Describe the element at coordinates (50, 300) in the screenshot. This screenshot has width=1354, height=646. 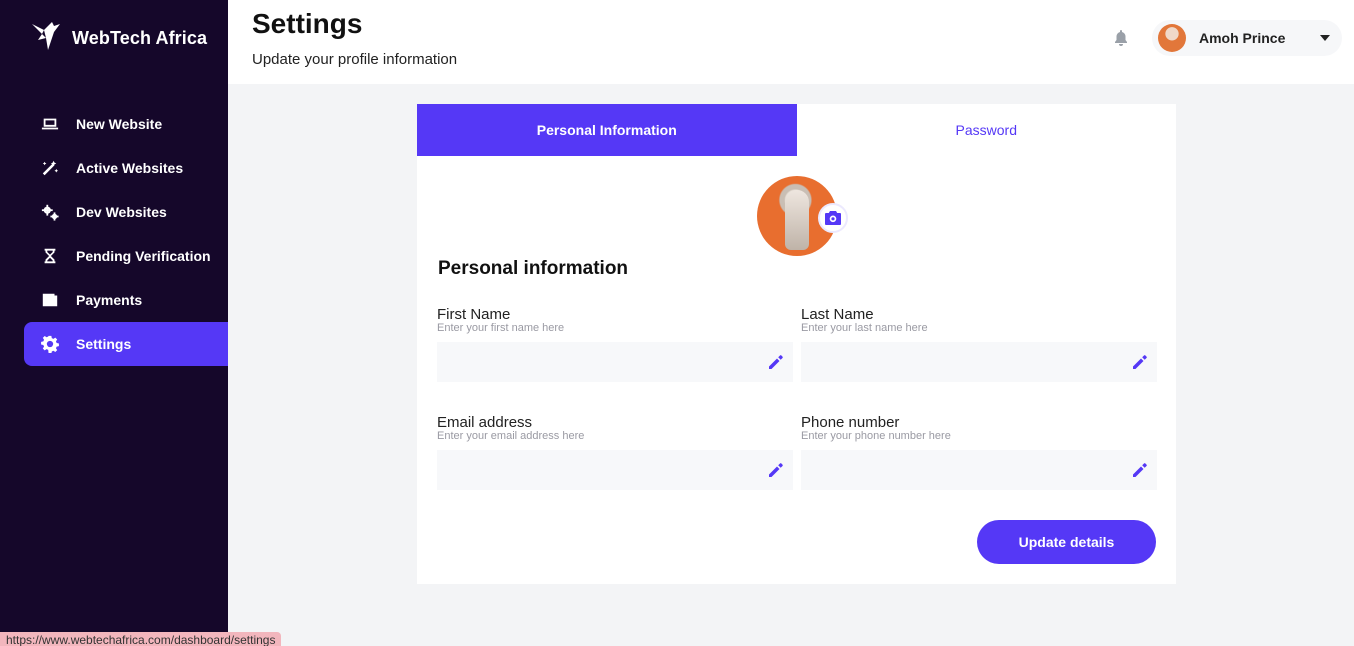
I see `wallet-icon` at that location.